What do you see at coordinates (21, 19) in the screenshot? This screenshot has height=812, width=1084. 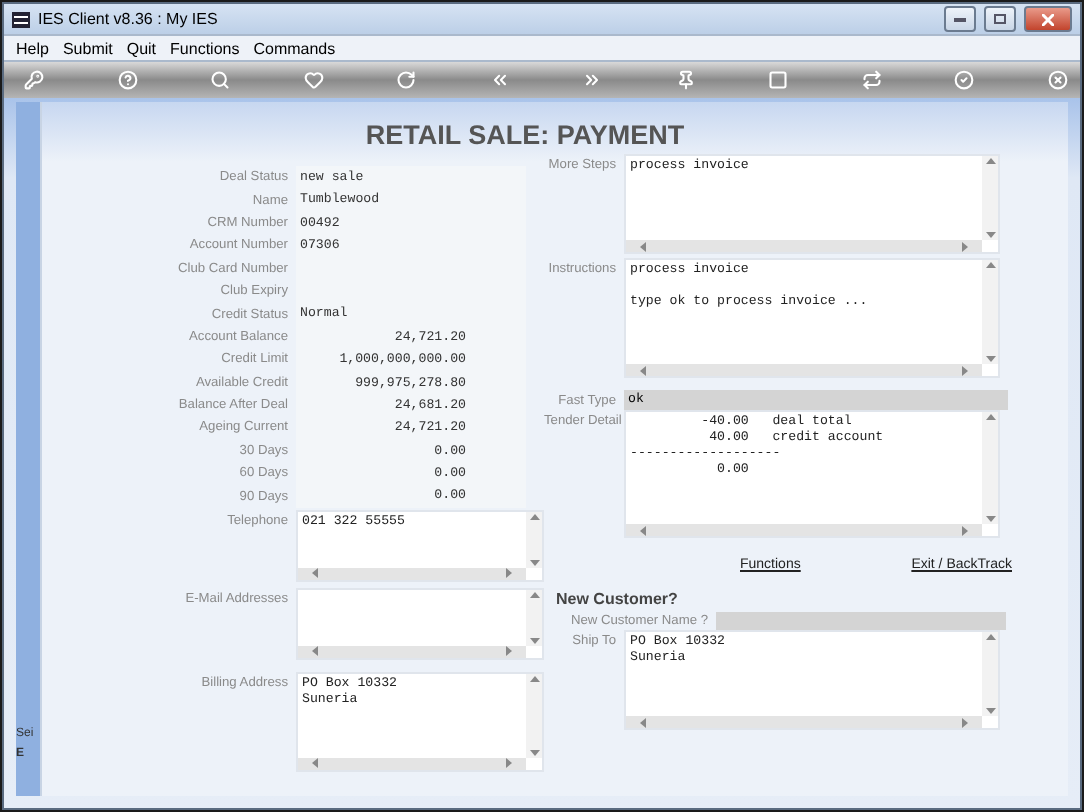 I see `app-icon` at bounding box center [21, 19].